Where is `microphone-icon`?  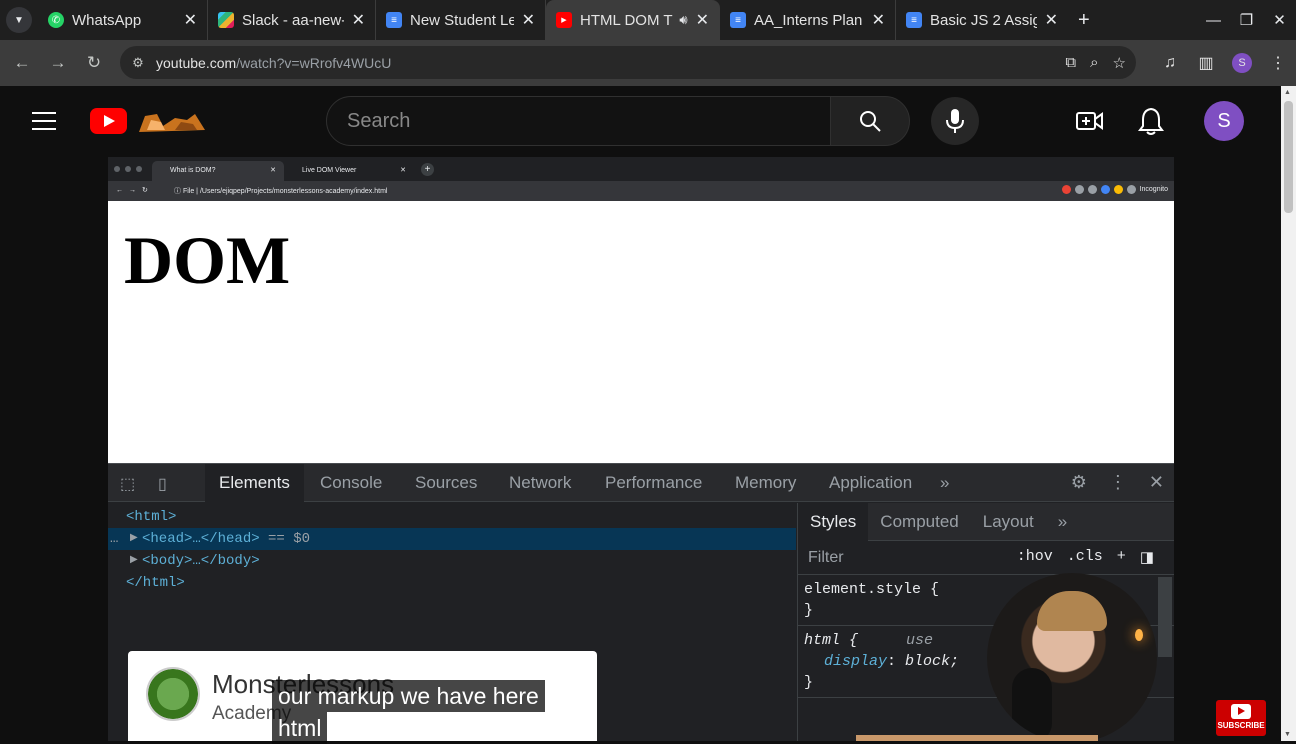 microphone-icon is located at coordinates (955, 121).